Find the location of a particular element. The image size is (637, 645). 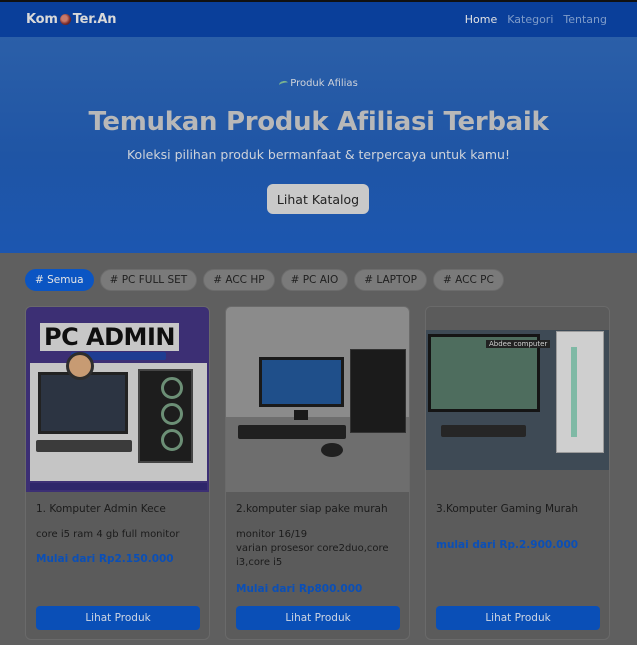

product-price: Mulai dari Rp2.150.000 is located at coordinates (105, 559).